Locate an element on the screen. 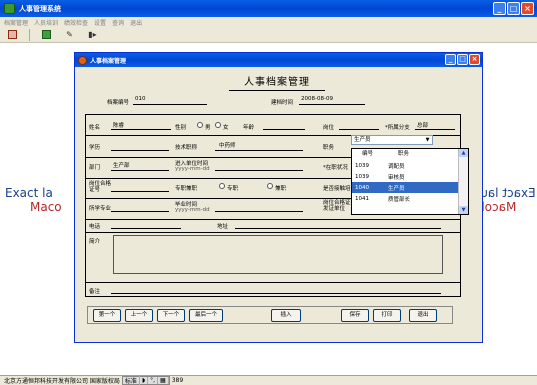 Image resolution: width=537 pixels, height=385 pixels. tech-title-field: 中药师 is located at coordinates (227, 145).